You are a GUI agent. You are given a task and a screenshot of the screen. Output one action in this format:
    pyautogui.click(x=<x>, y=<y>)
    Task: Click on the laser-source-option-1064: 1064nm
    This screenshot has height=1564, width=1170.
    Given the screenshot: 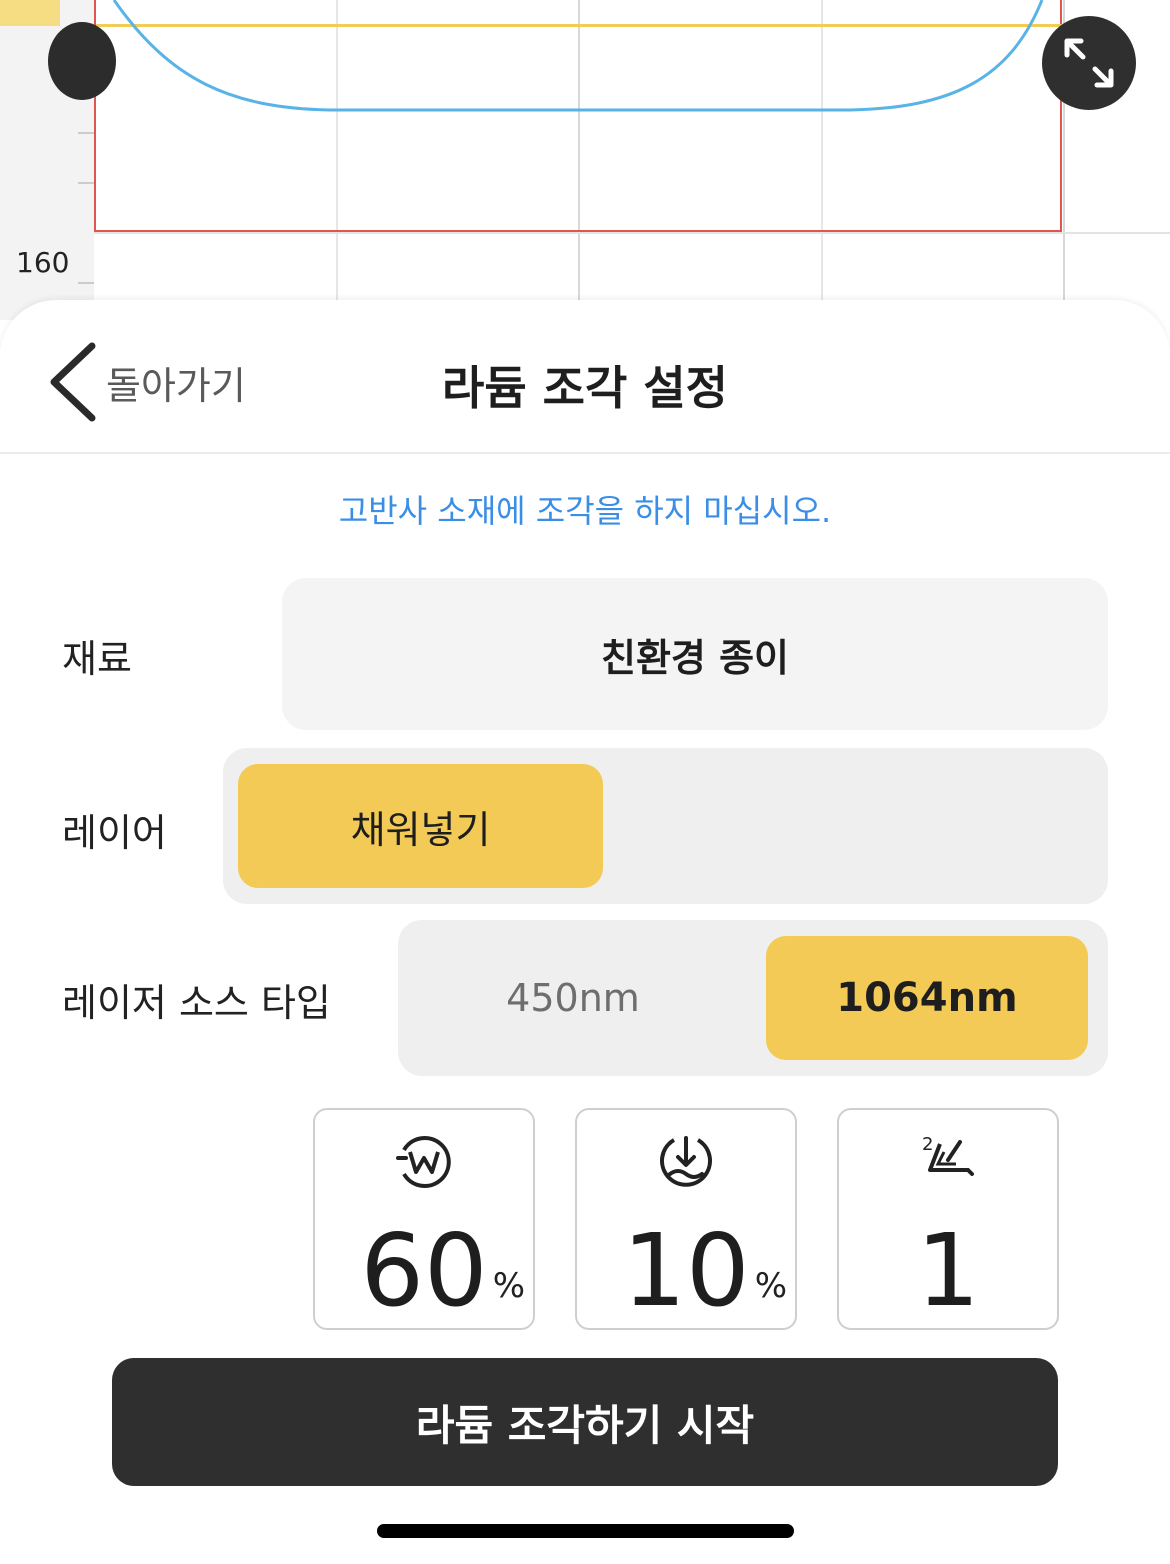 What is the action you would take?
    pyautogui.click(x=927, y=998)
    